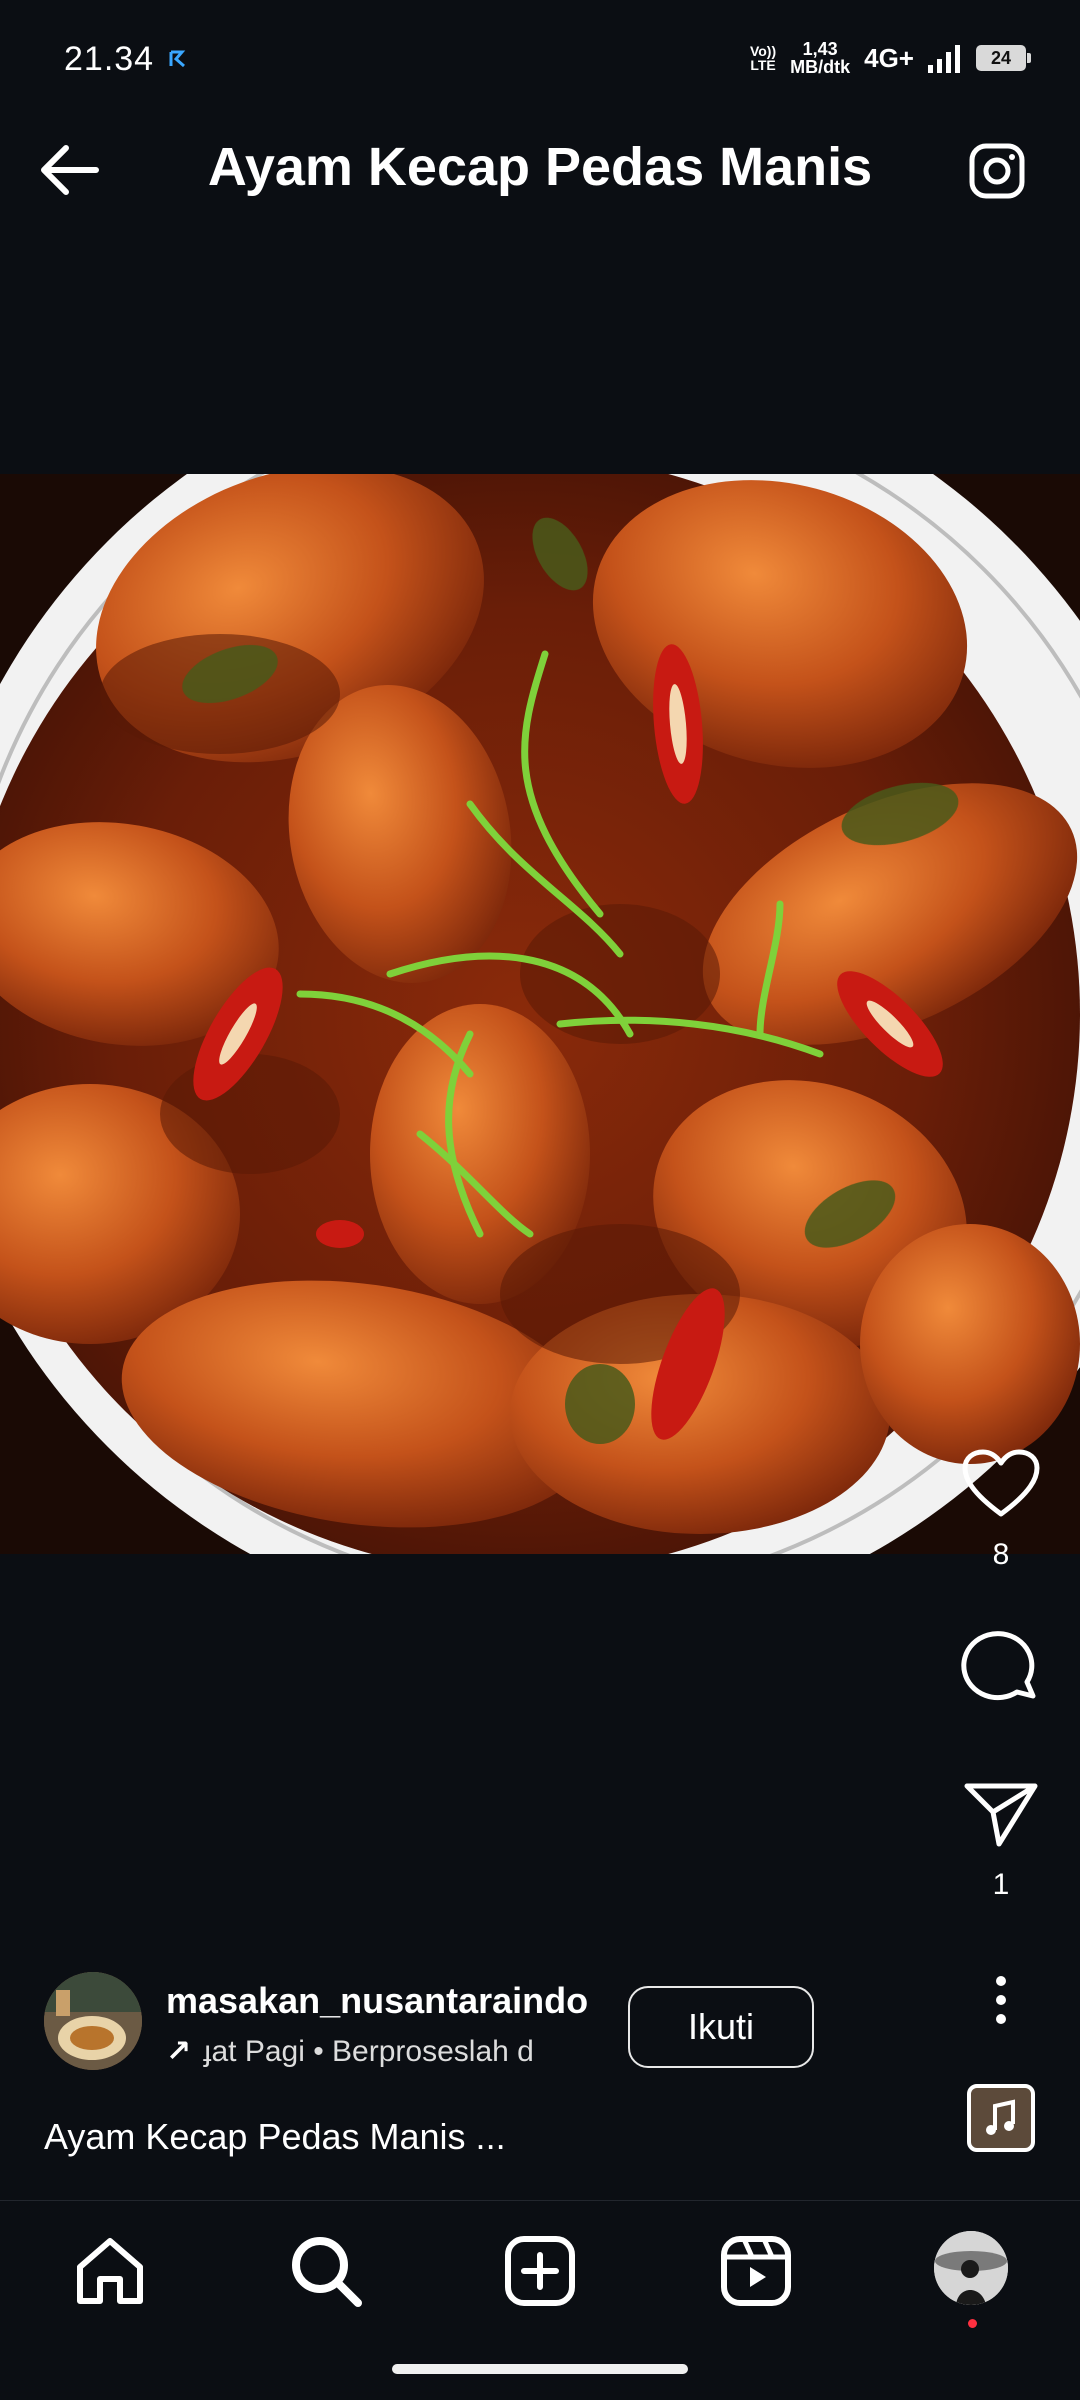 The width and height of the screenshot is (1080, 2400). I want to click on search-icon, so click(327, 2272).